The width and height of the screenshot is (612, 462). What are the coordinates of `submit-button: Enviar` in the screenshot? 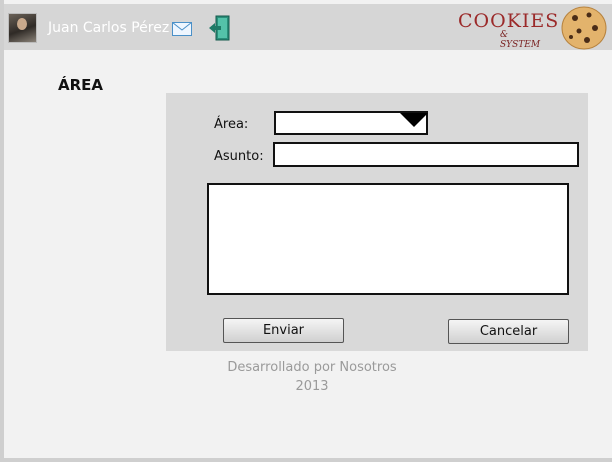 It's located at (283, 330).